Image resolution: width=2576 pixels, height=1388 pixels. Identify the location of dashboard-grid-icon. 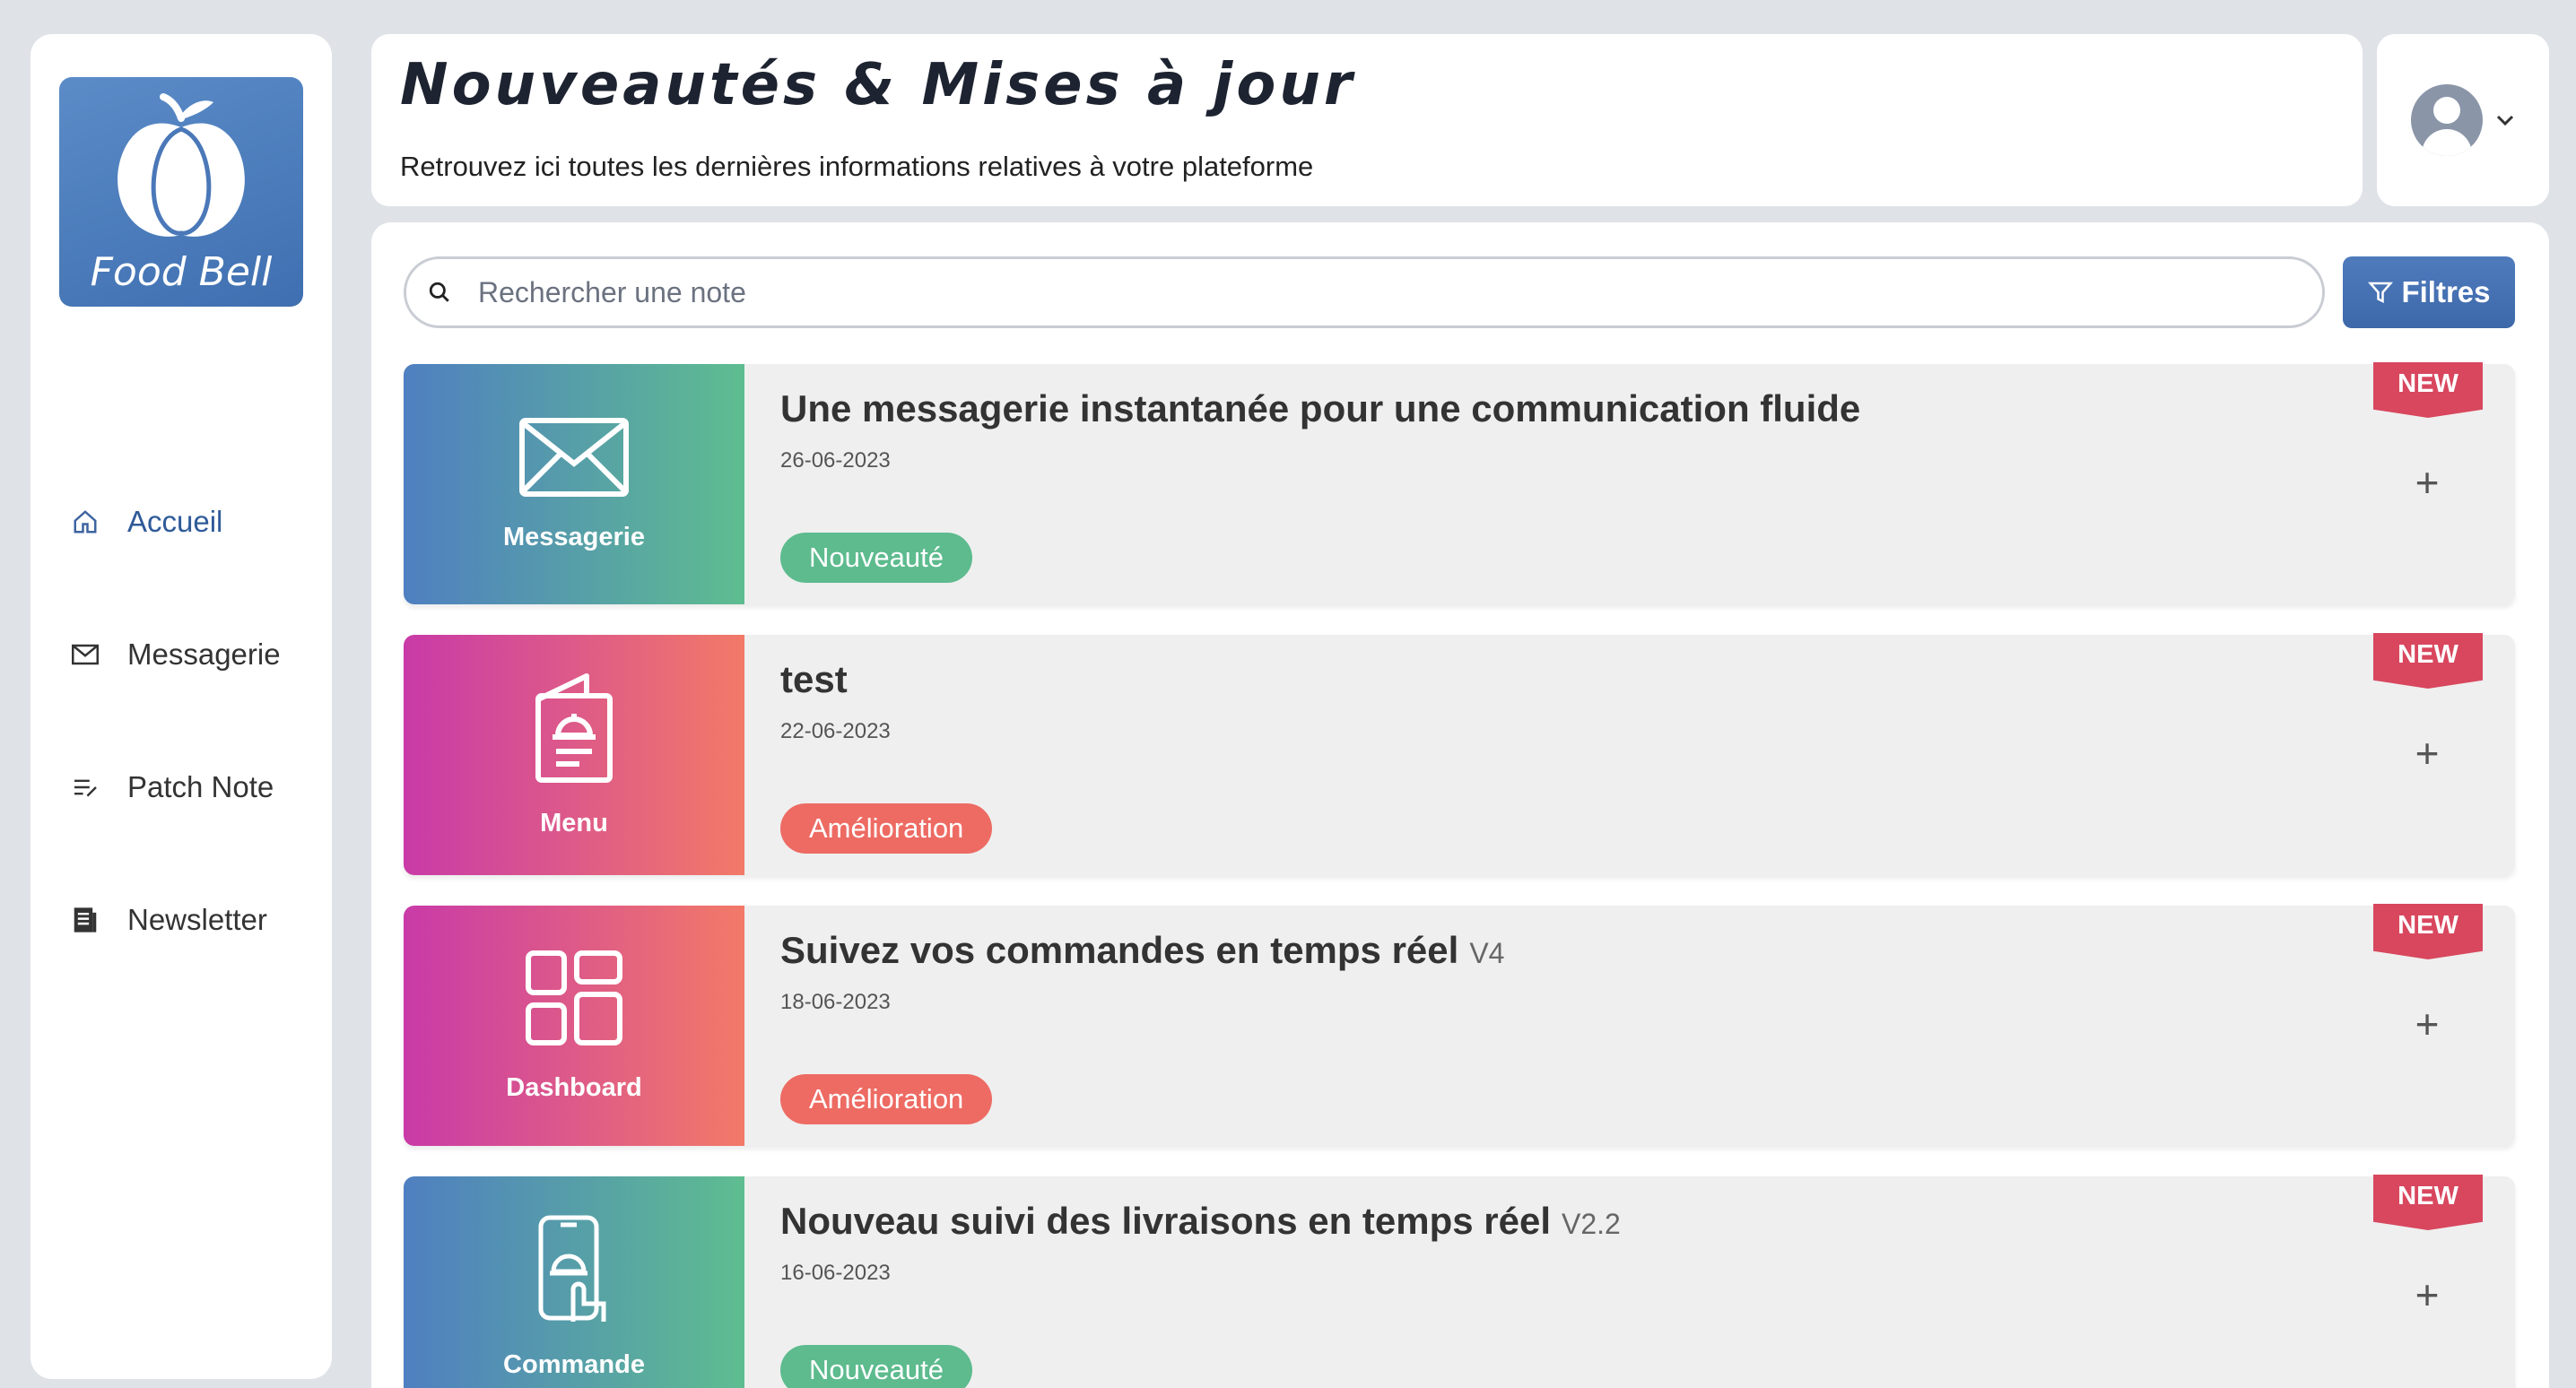
(574, 997).